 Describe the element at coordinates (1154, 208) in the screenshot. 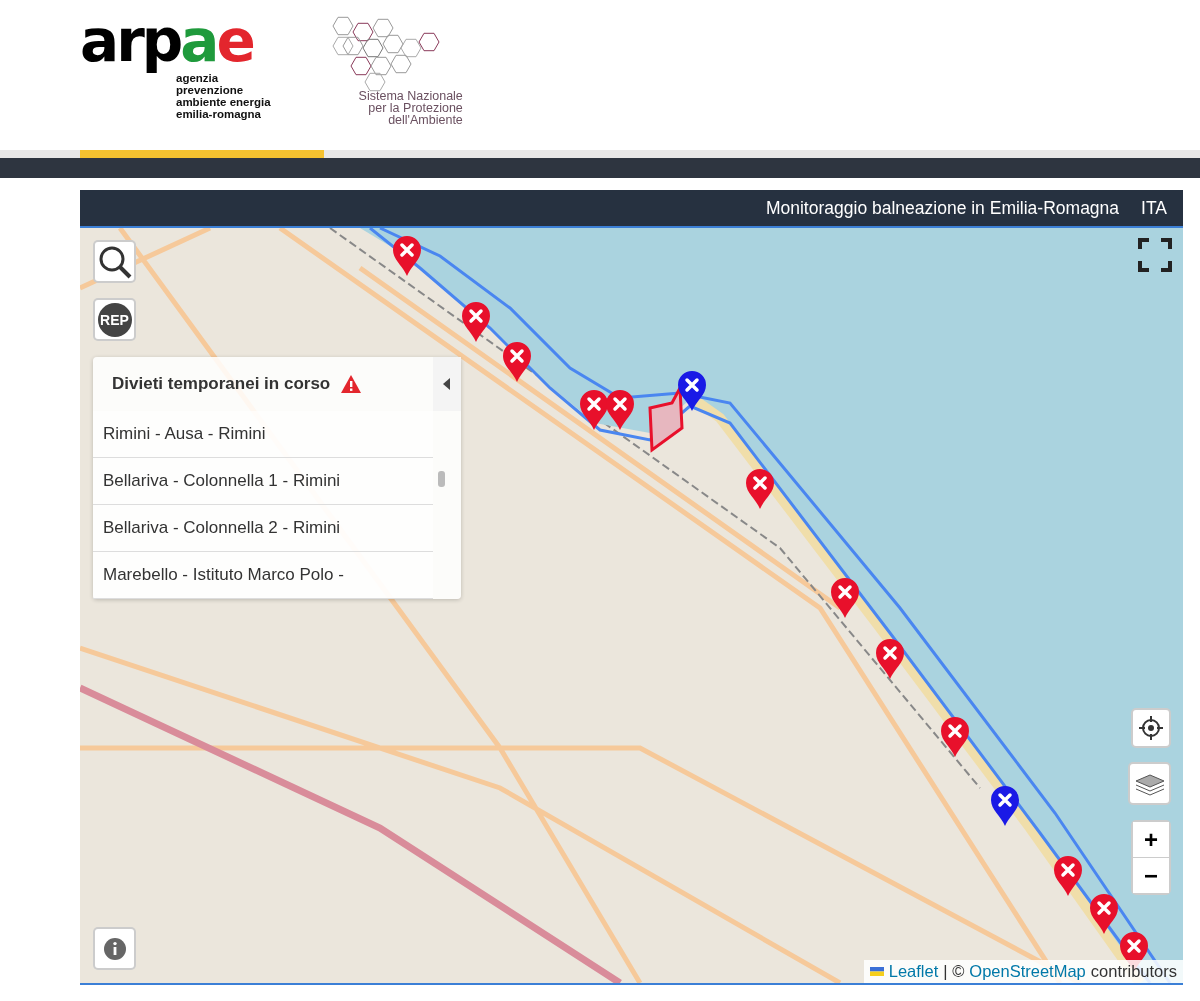

I see `language-selector: ITA` at that location.